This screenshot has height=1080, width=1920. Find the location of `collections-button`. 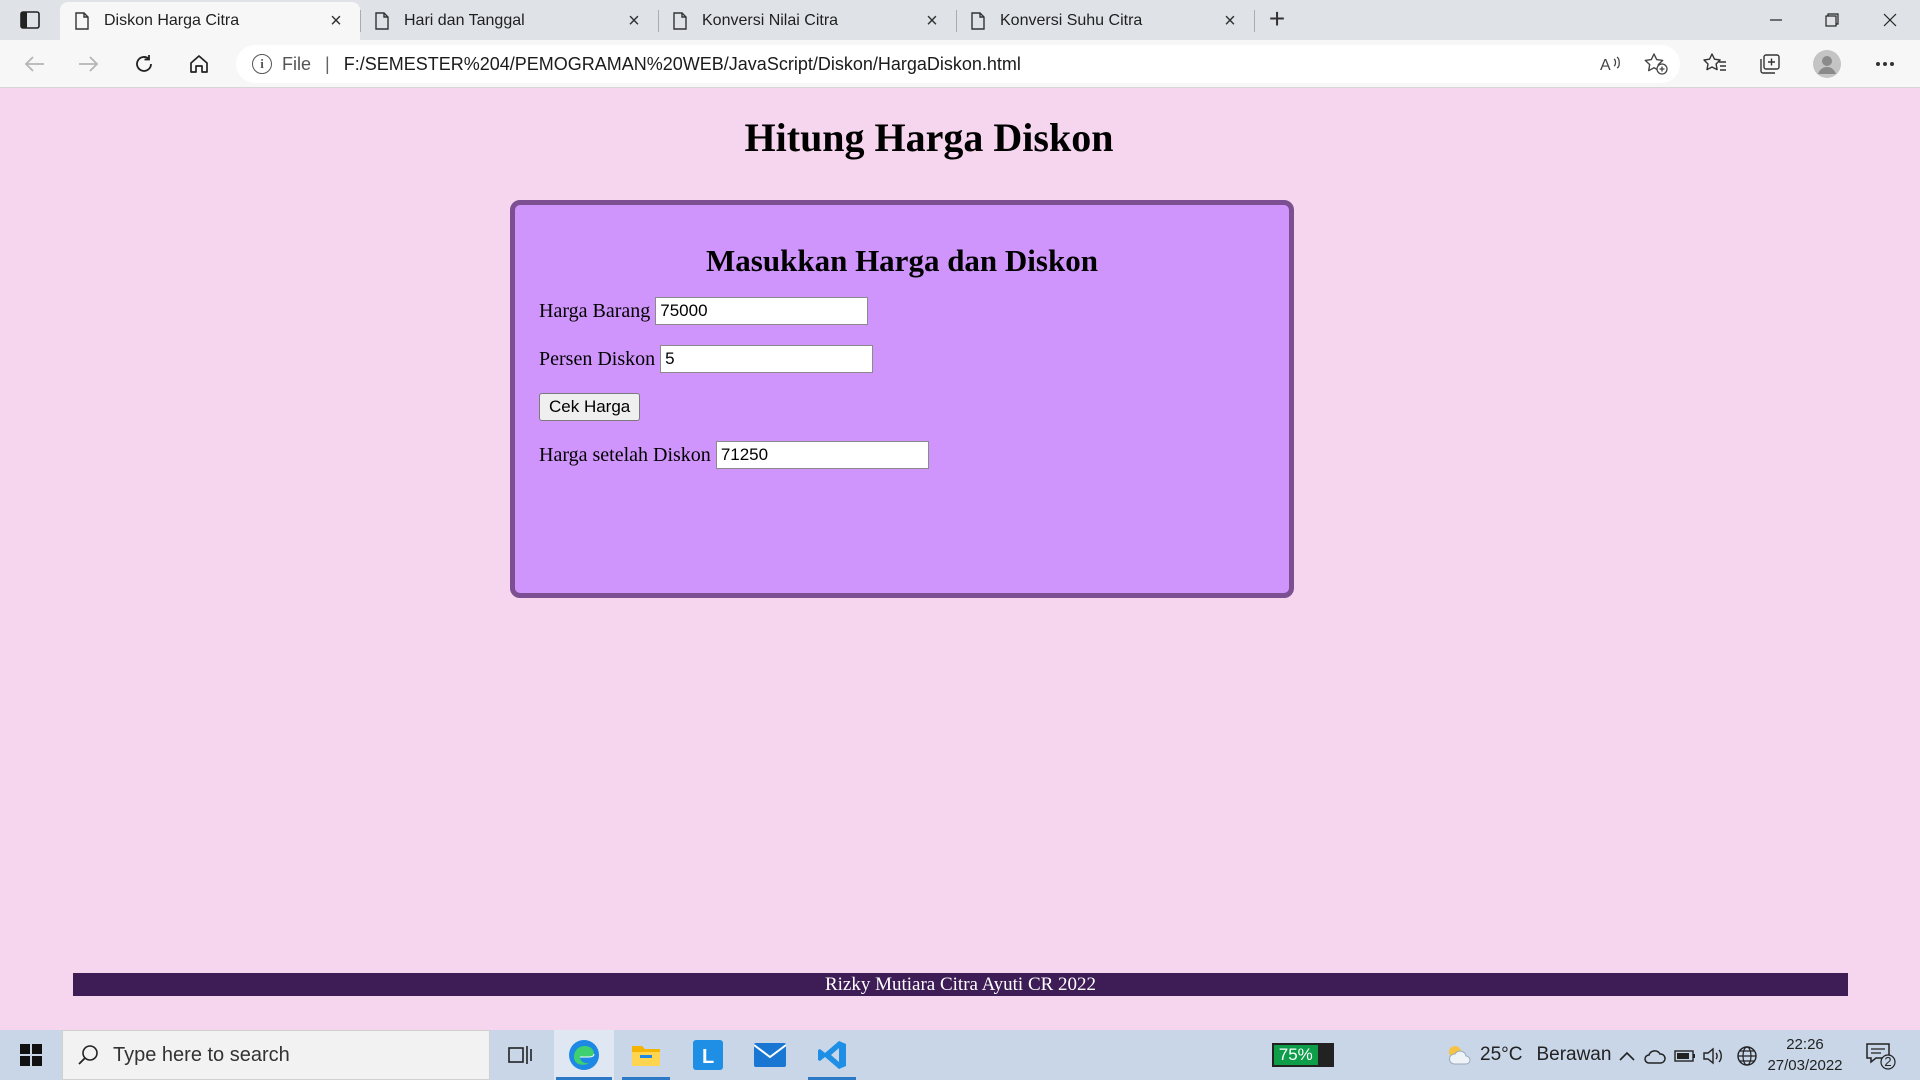

collections-button is located at coordinates (1770, 64).